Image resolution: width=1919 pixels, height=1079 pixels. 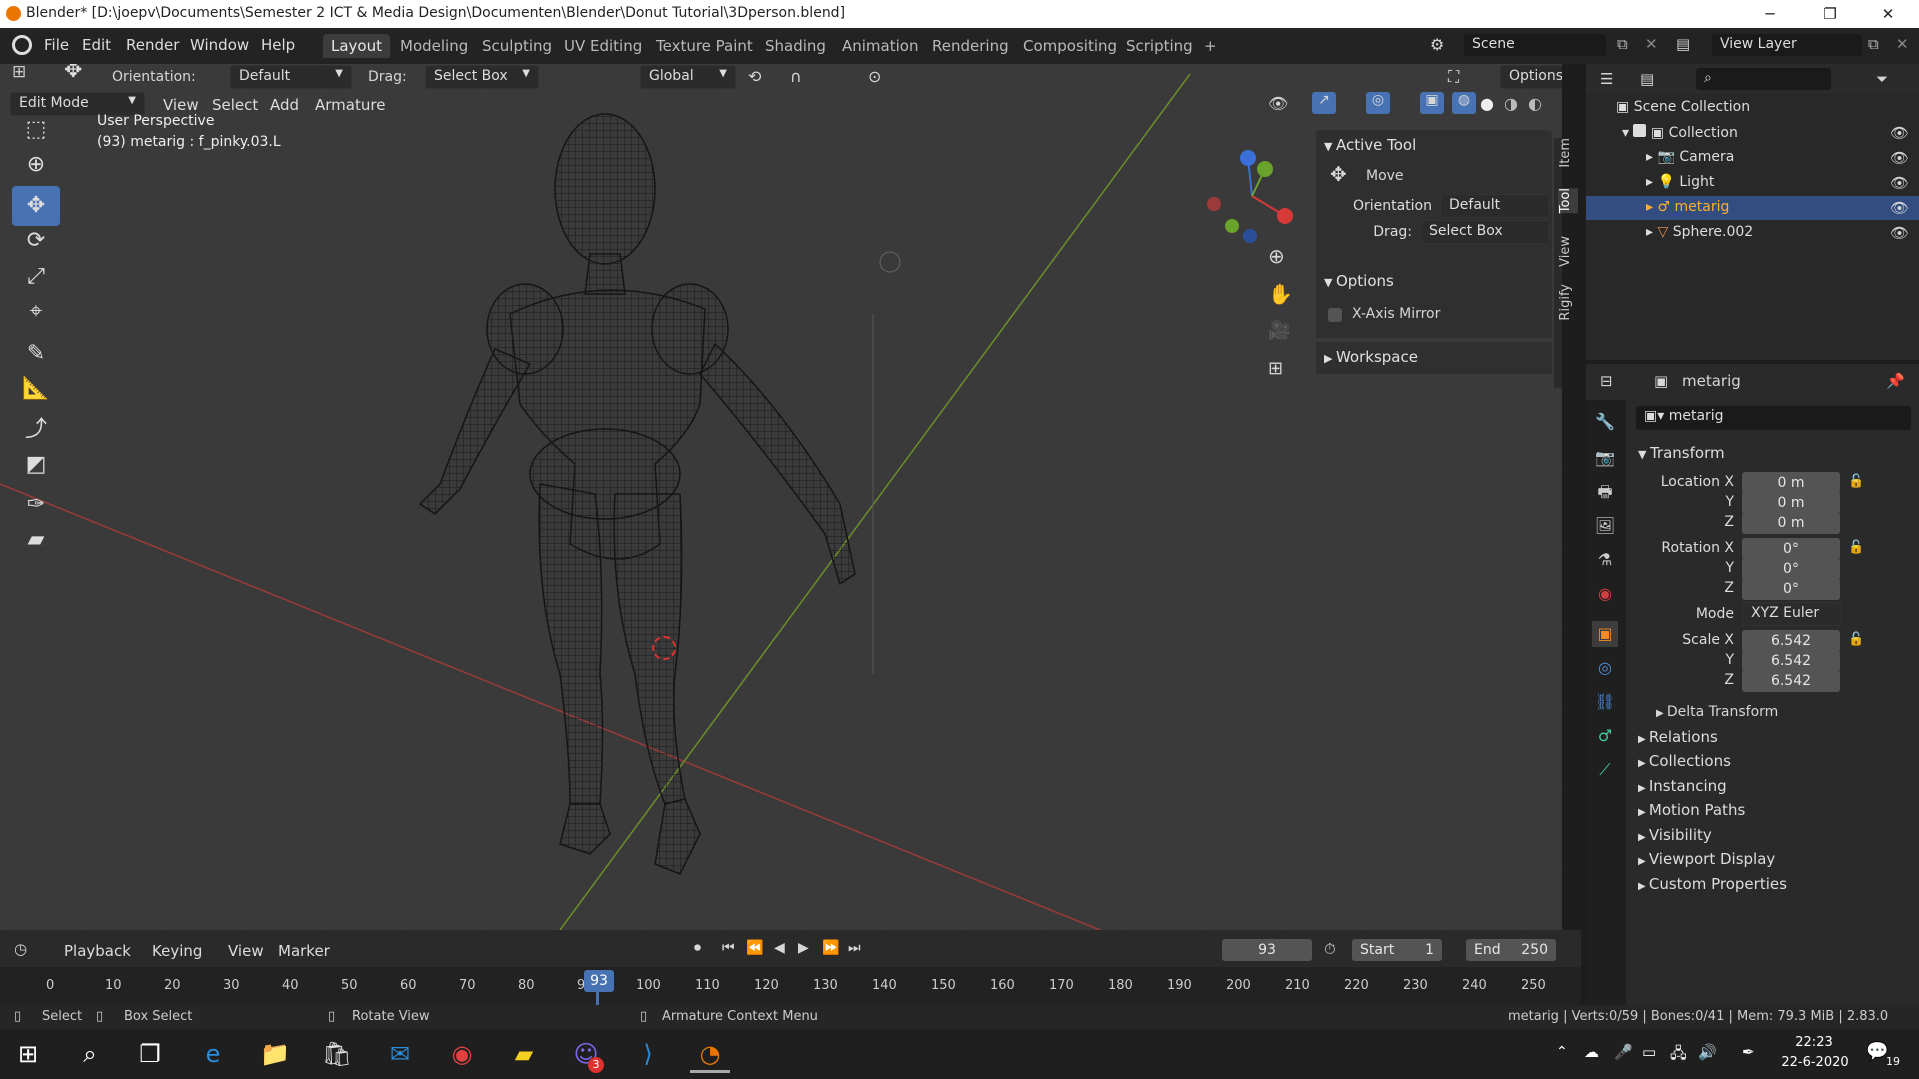 What do you see at coordinates (97, 951) in the screenshot?
I see `timeline-menu-playback: Playback` at bounding box center [97, 951].